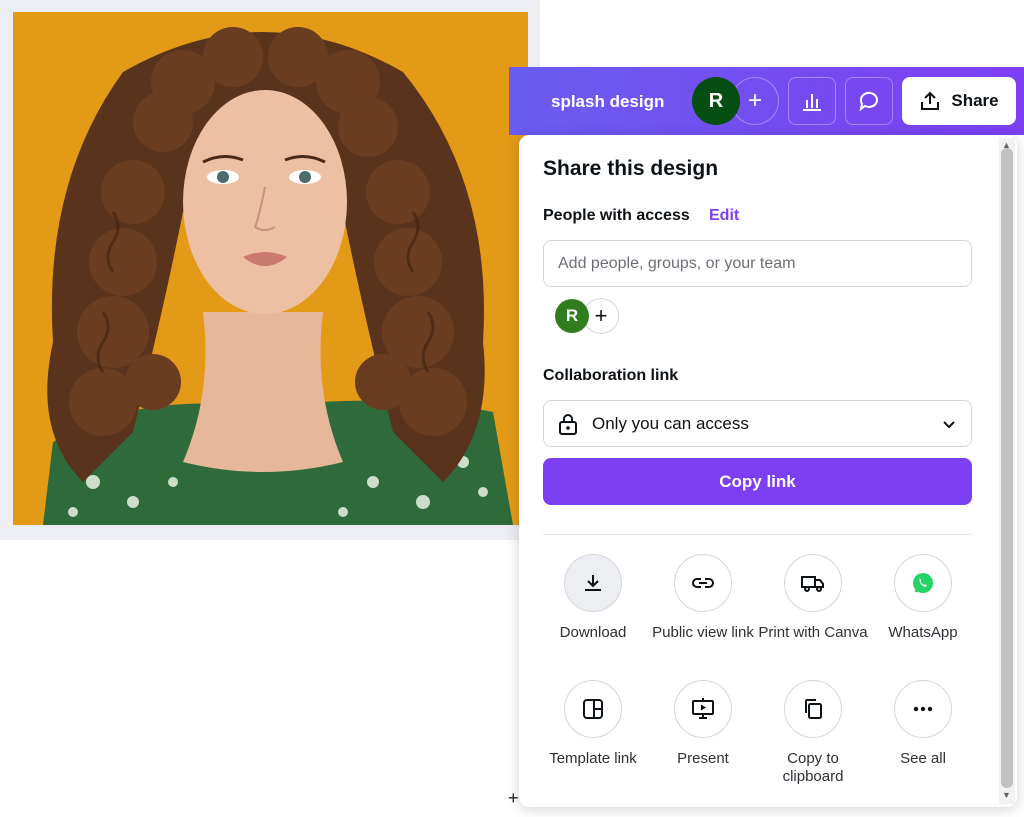 The height and width of the screenshot is (817, 1024). What do you see at coordinates (703, 632) in the screenshot?
I see `option-label: Public view link` at bounding box center [703, 632].